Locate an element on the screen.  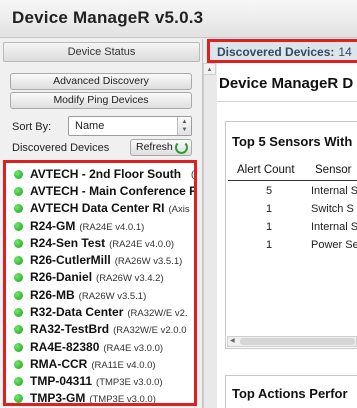
device-item: TMP3-GM (TMP3E v3.0.0) is located at coordinates (100, 397).